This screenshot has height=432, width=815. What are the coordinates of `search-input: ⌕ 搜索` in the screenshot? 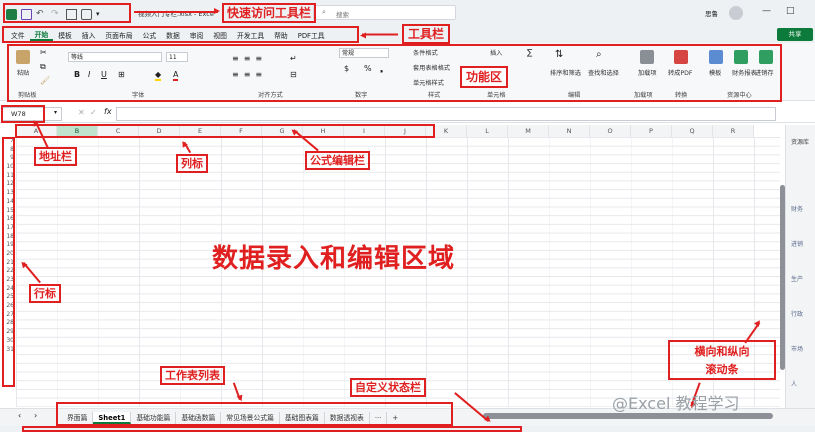 It's located at (384, 12).